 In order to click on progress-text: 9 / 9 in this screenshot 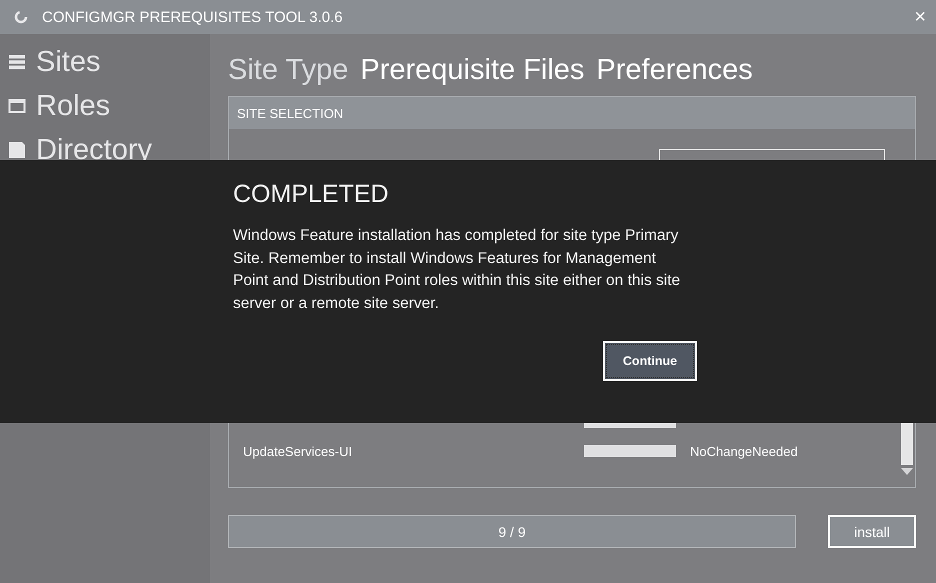, I will do `click(512, 532)`.